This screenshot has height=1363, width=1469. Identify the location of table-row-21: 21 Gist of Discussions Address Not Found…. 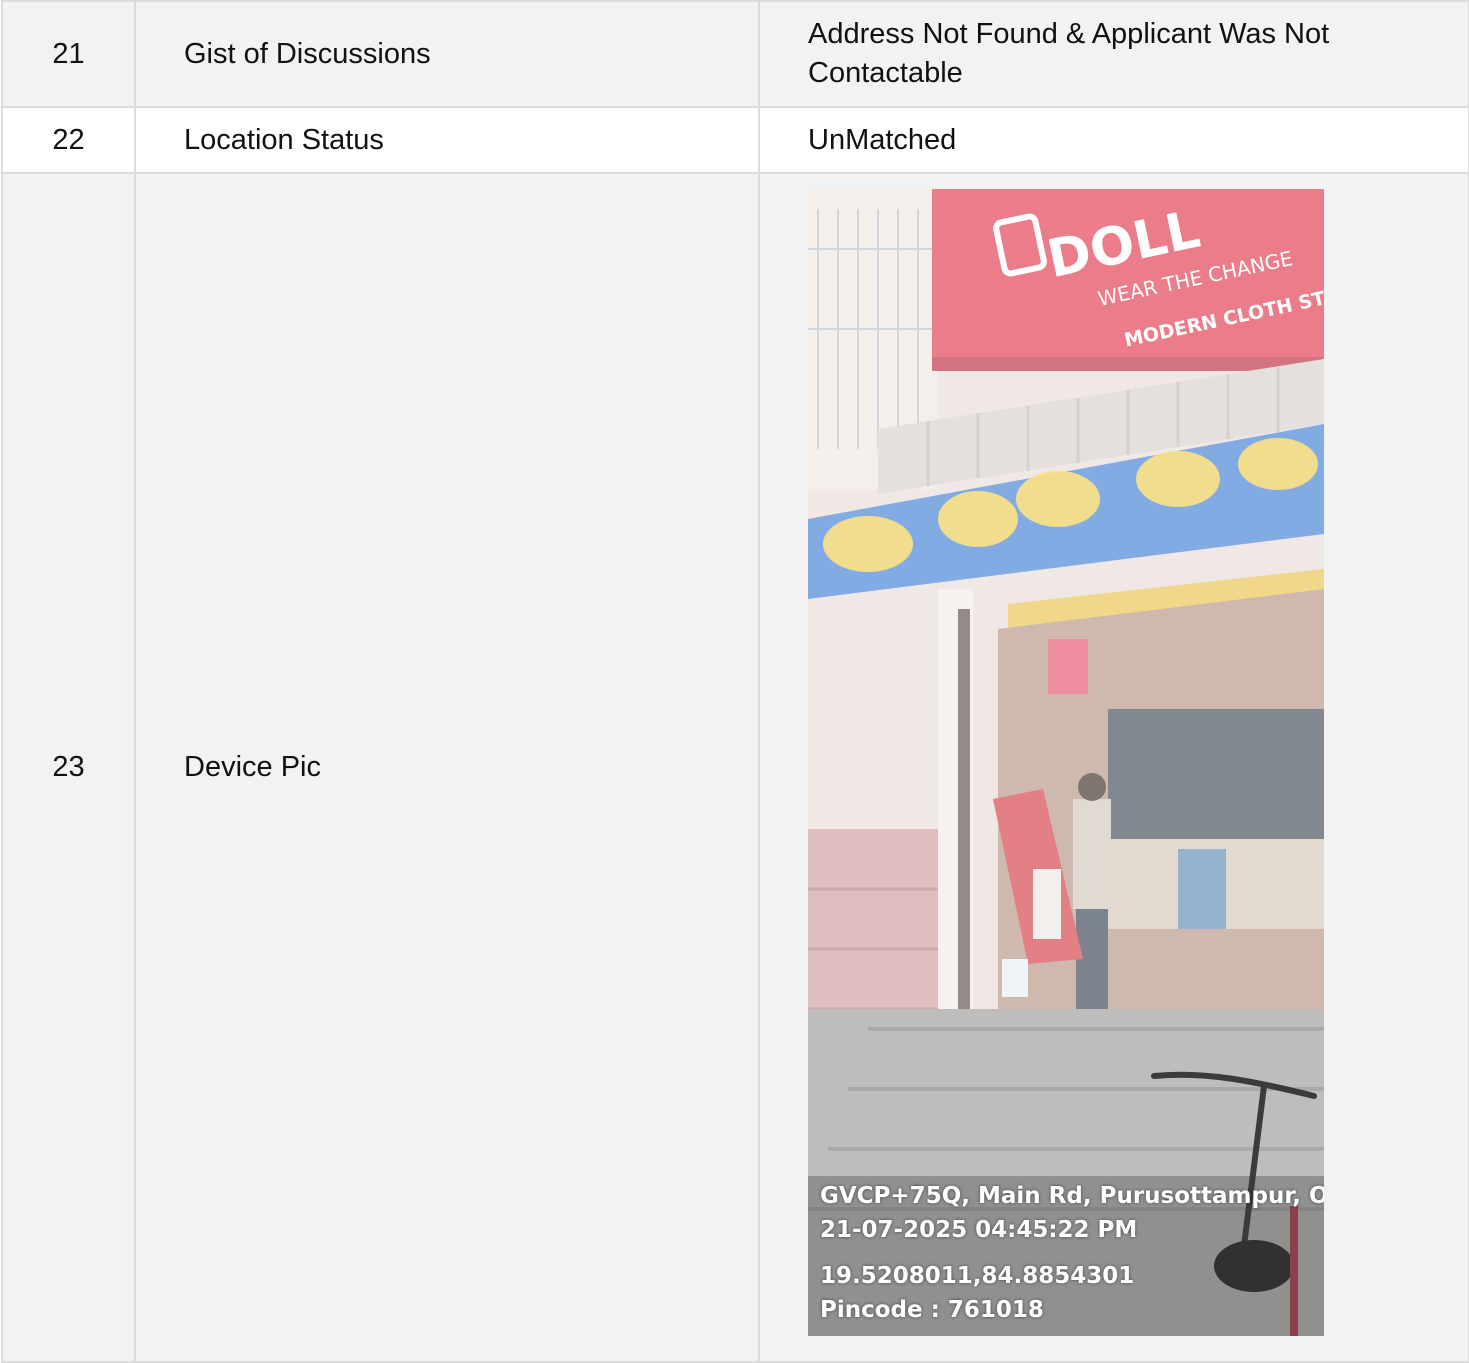
(735, 54).